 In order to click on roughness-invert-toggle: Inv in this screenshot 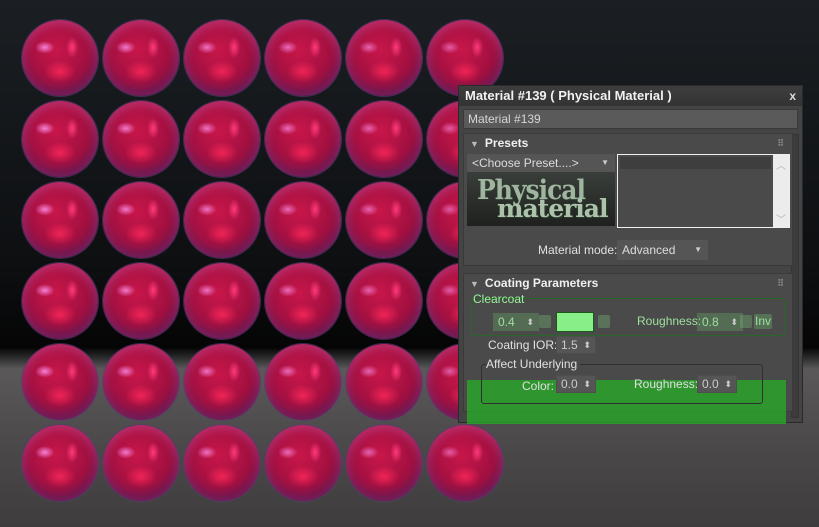, I will do `click(763, 321)`.